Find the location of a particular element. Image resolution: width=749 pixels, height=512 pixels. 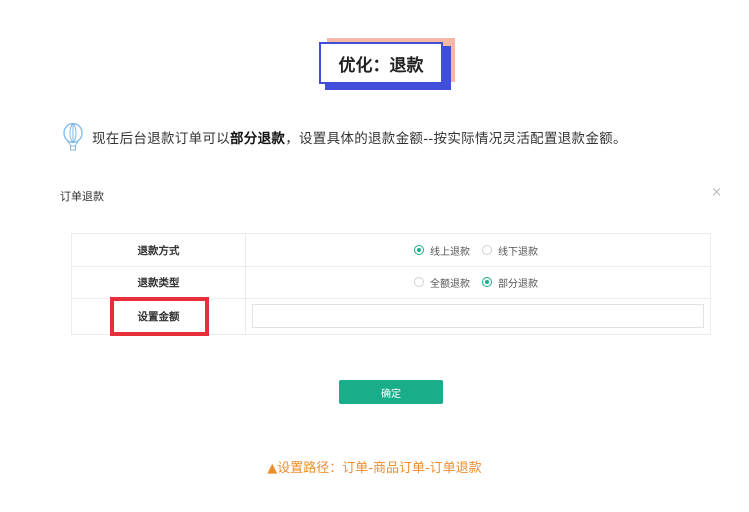

refund-amount-input is located at coordinates (478, 316).